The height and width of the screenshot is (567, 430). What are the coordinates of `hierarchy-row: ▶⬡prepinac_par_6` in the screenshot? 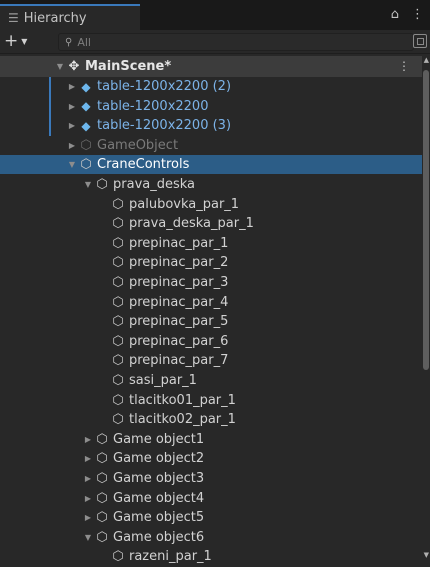 It's located at (211, 341).